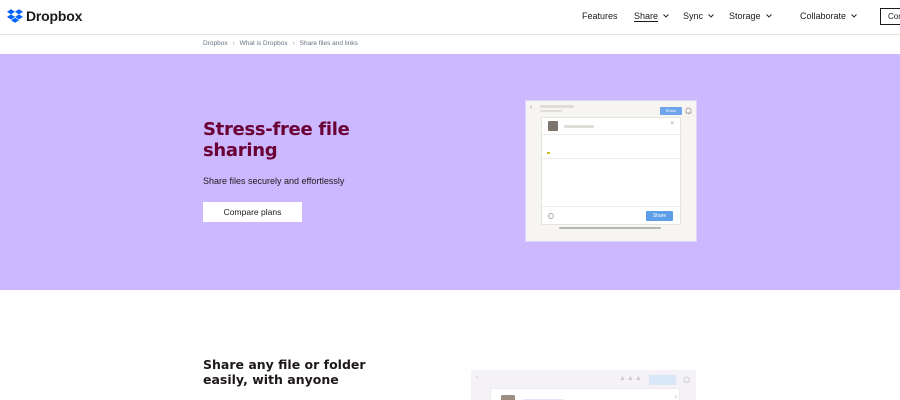 The image size is (900, 400). I want to click on gear-icon, so click(551, 216).